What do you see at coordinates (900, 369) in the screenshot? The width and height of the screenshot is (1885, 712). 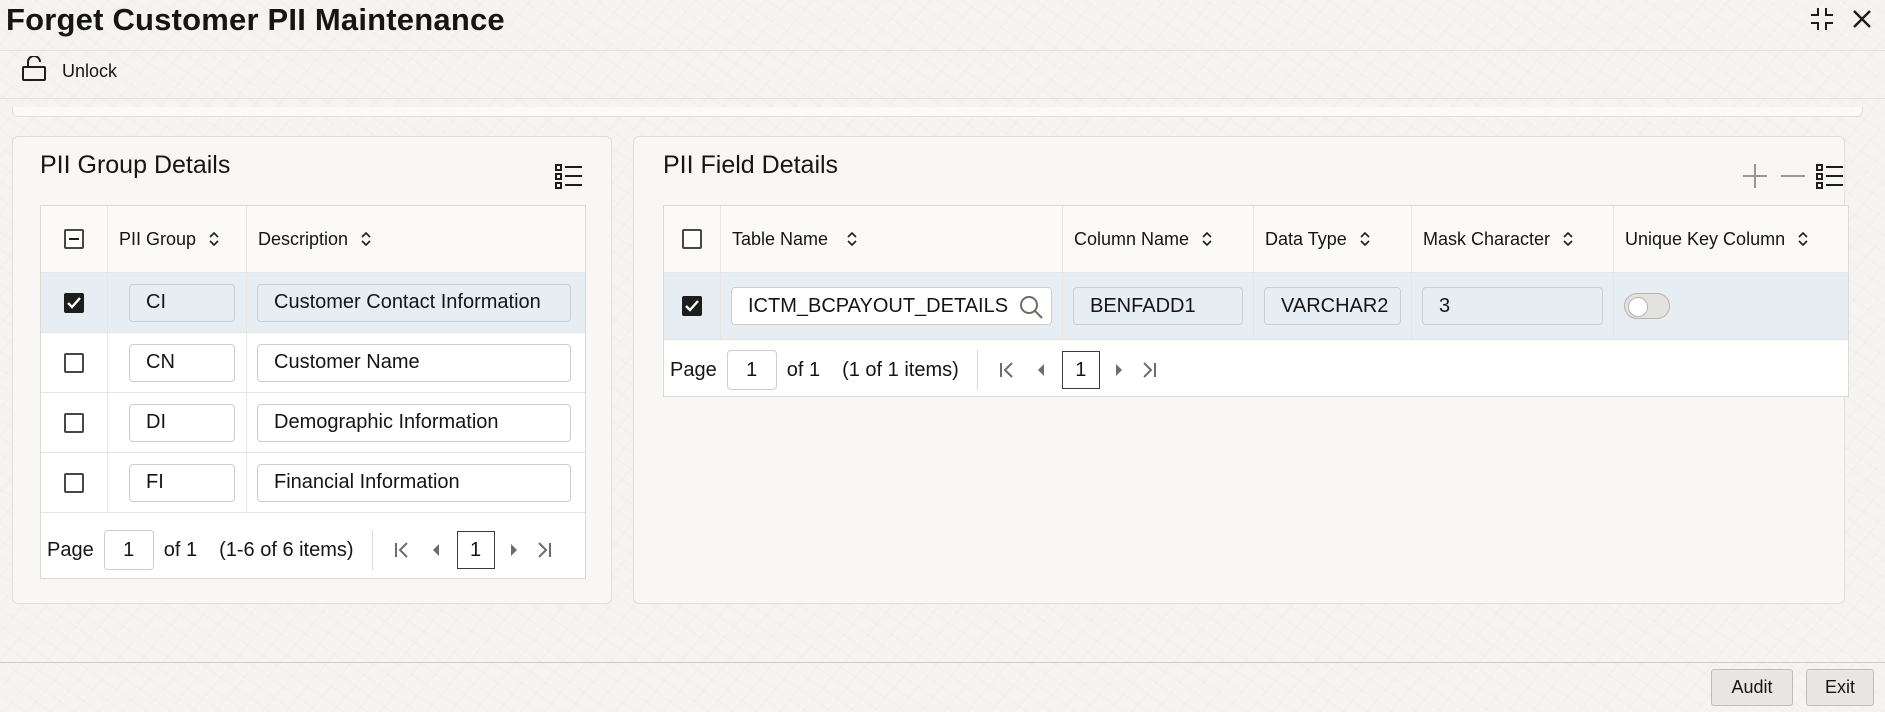 I see `items-count: (1 of 1 items)` at bounding box center [900, 369].